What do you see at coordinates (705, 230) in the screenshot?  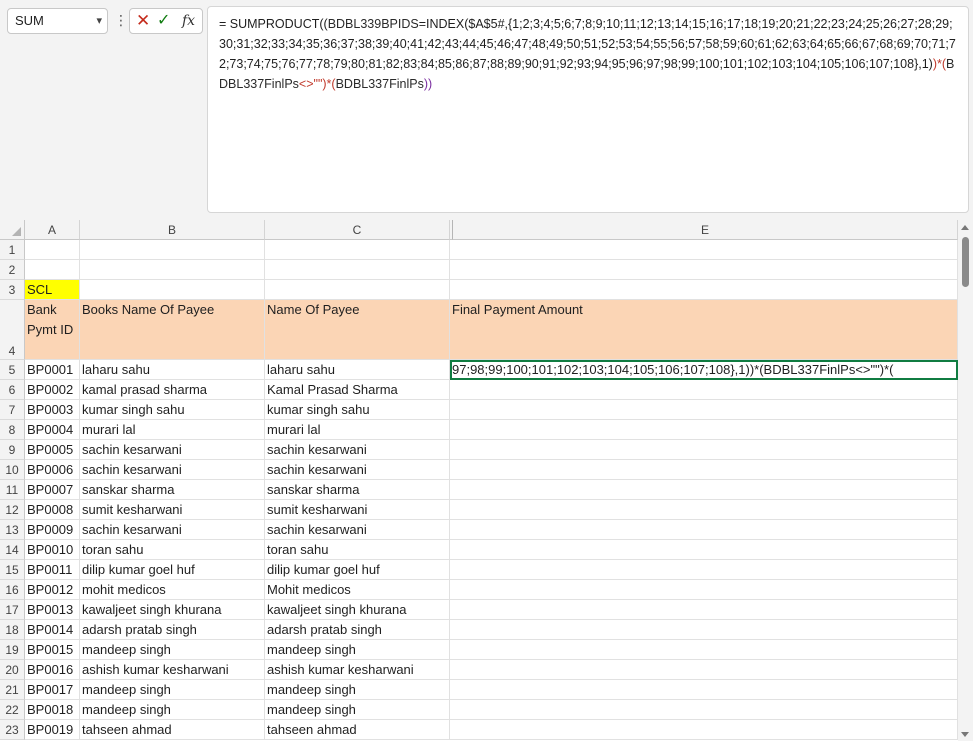 I see `column-header-e: E` at bounding box center [705, 230].